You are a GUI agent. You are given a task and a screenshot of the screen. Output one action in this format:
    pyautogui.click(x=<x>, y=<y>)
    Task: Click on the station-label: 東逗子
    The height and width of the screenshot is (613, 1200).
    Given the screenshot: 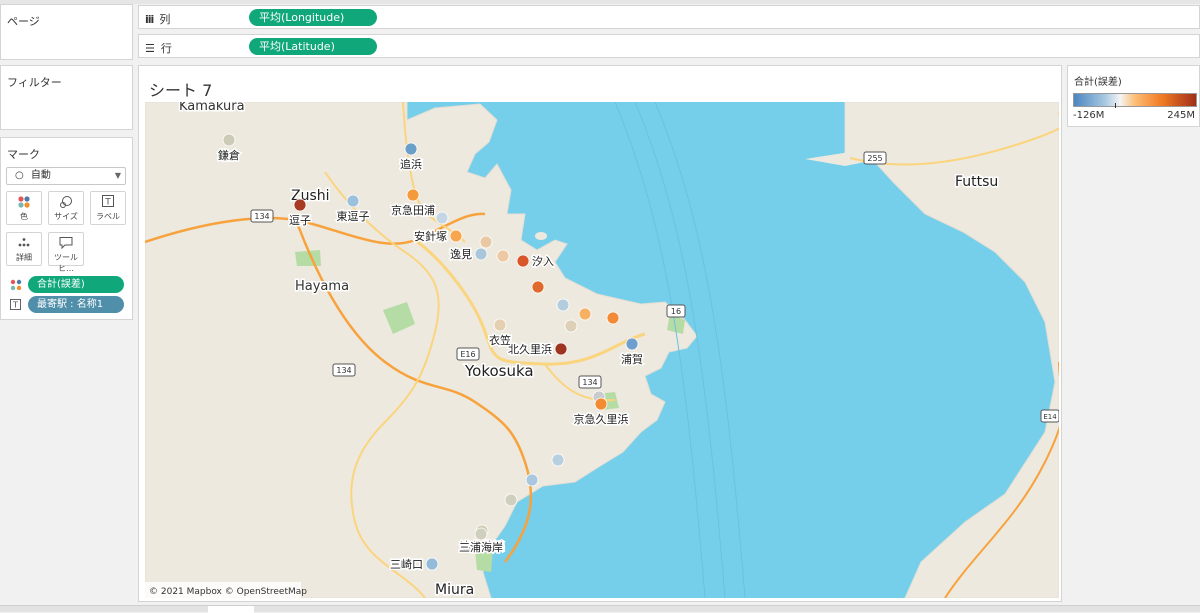 What is the action you would take?
    pyautogui.click(x=353, y=216)
    